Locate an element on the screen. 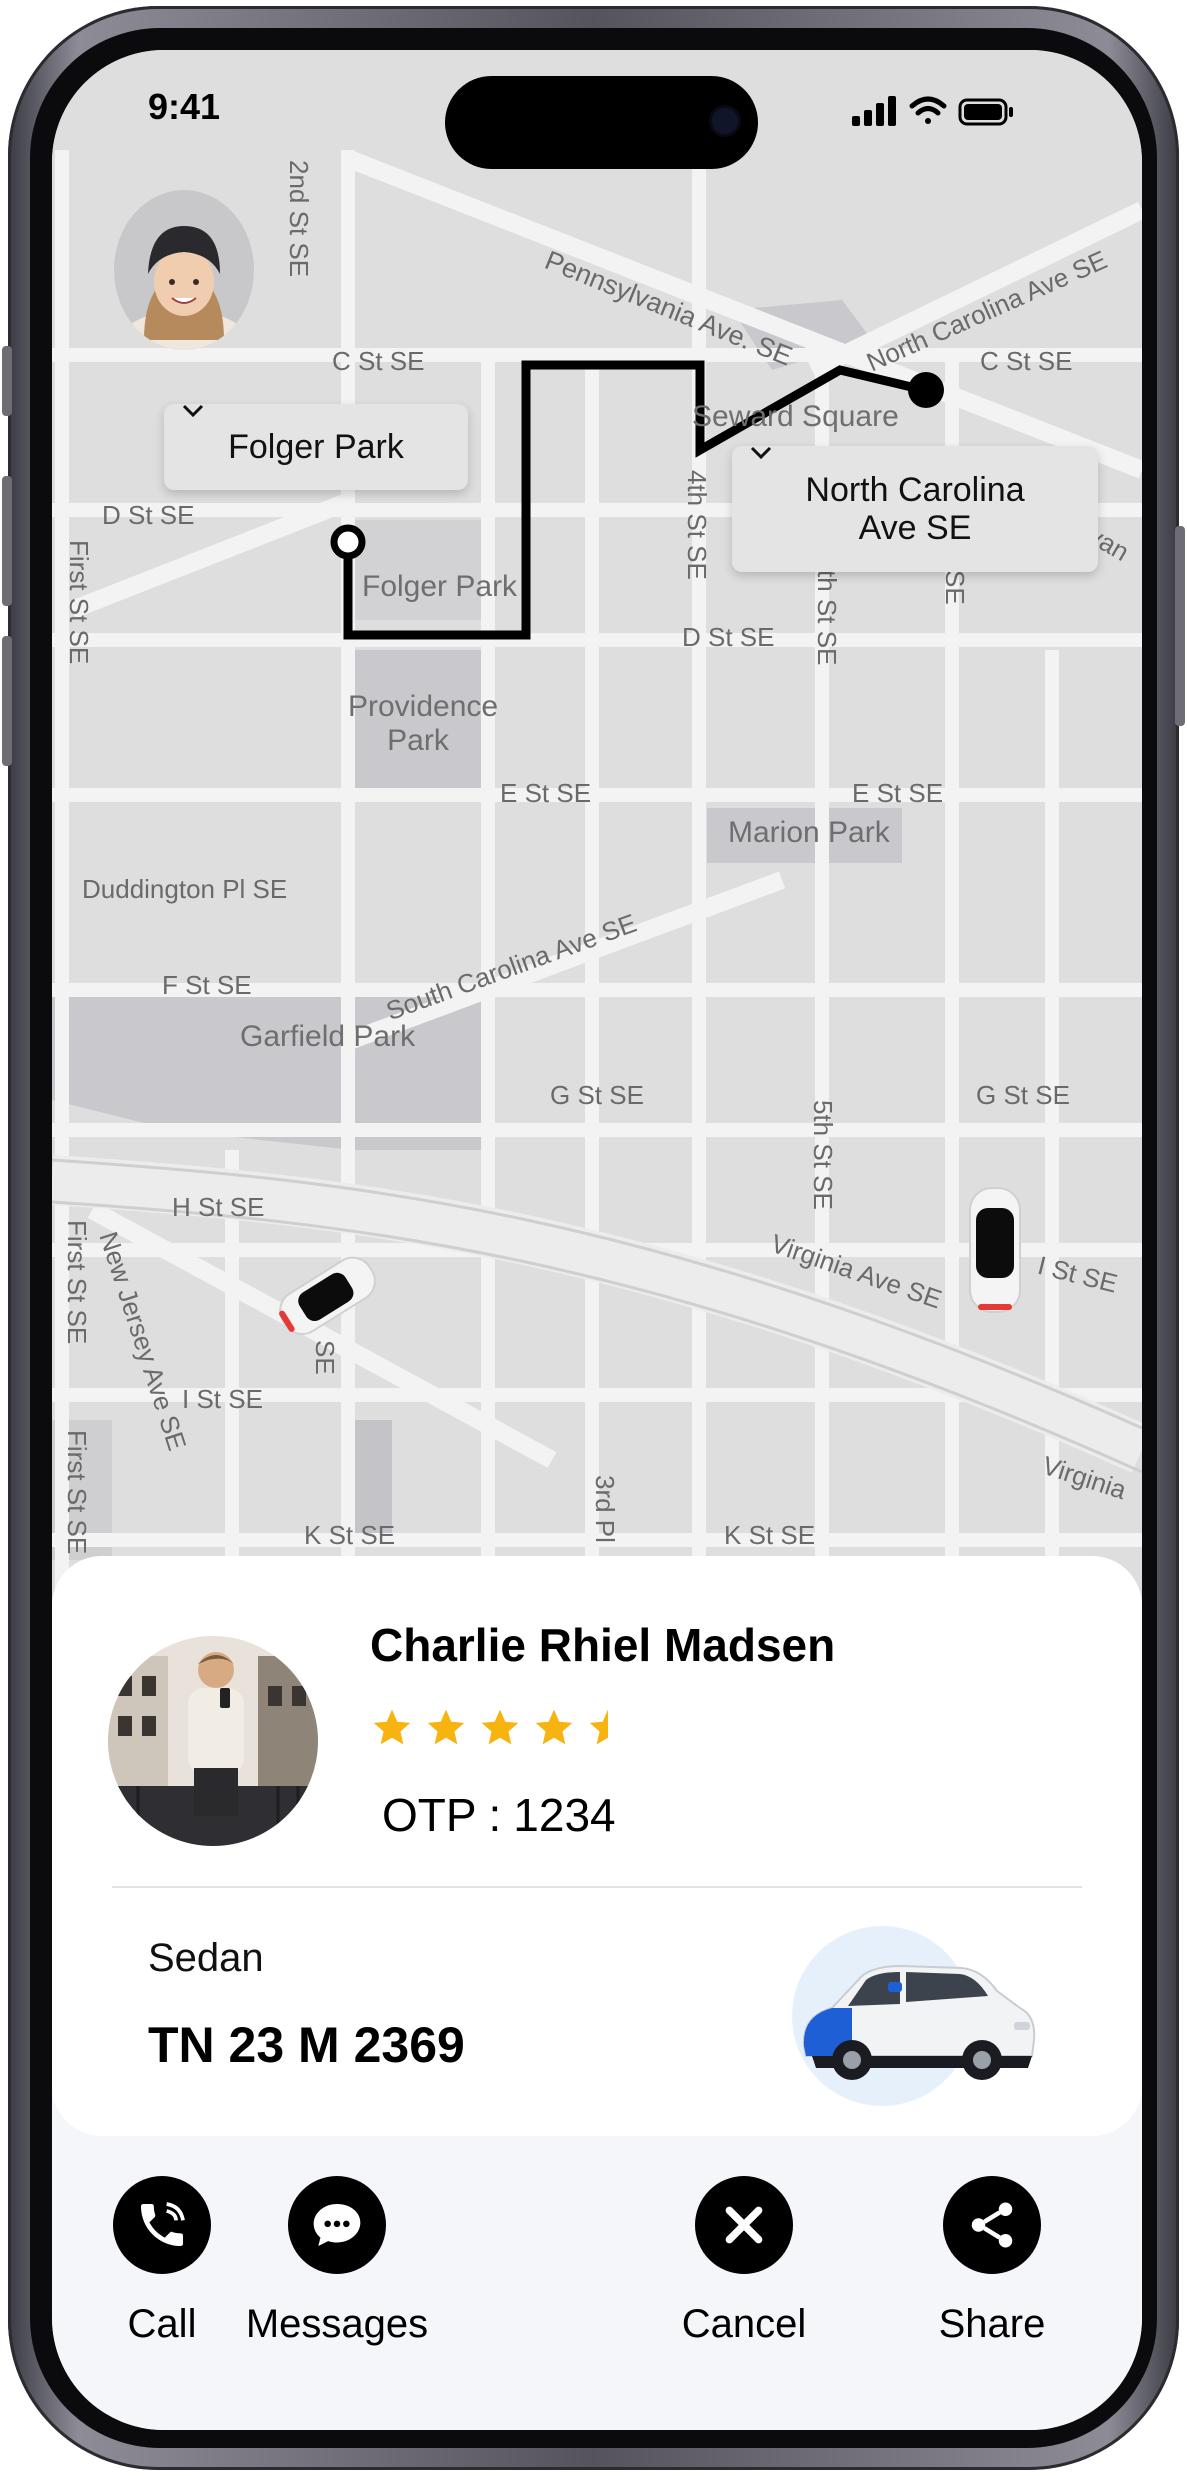 The image size is (1187, 2476). park-label: Providence Park is located at coordinates (423, 723).